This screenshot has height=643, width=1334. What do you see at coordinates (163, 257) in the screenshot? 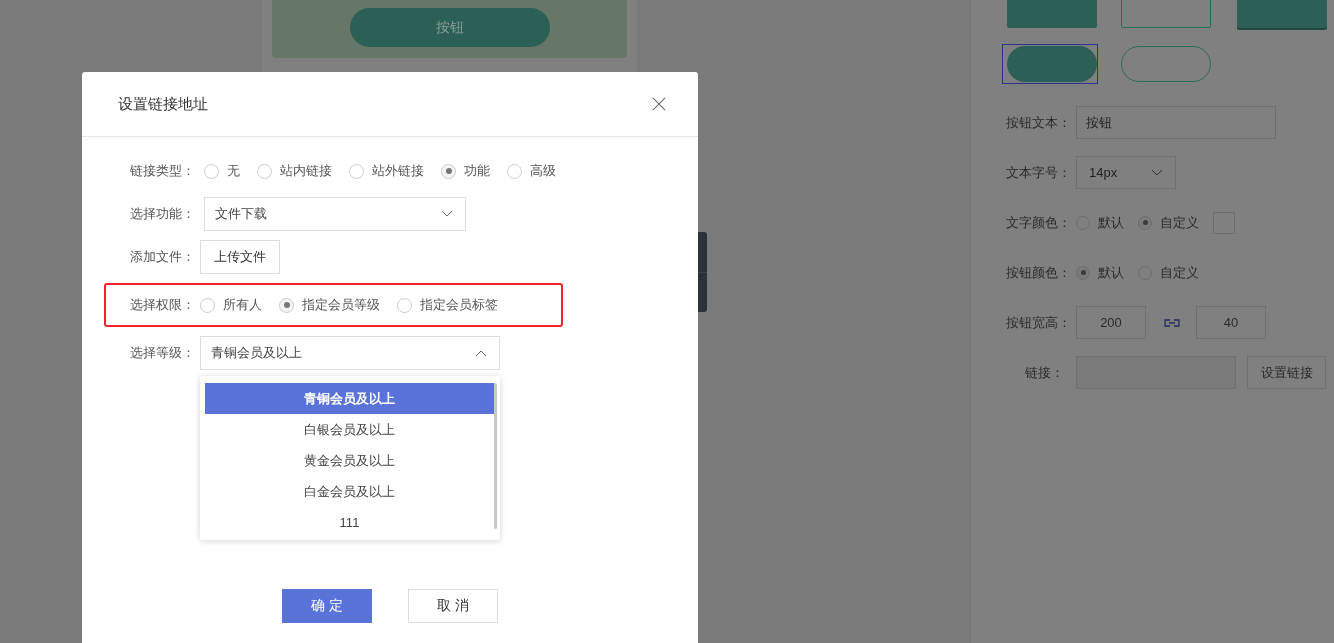
I see `field-label: 添加文件：` at bounding box center [163, 257].